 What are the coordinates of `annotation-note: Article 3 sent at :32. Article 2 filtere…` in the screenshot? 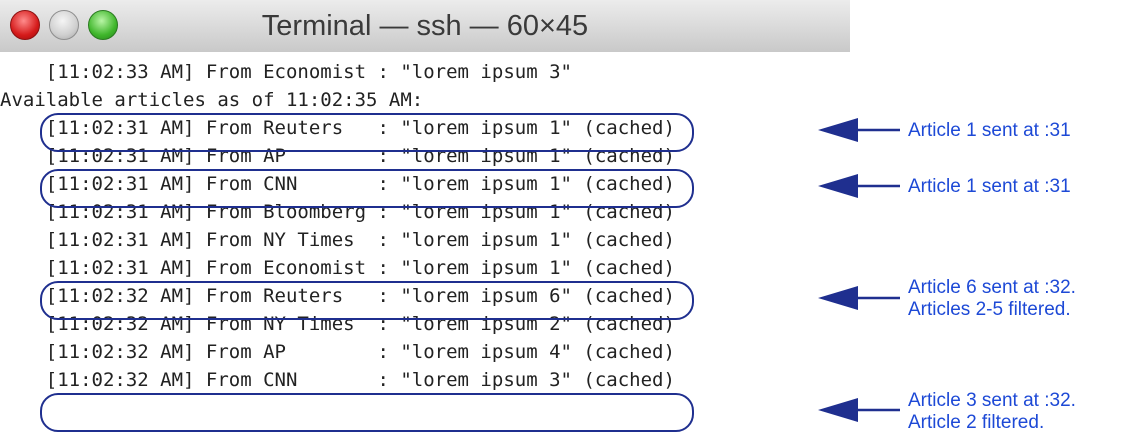 It's located at (992, 411).